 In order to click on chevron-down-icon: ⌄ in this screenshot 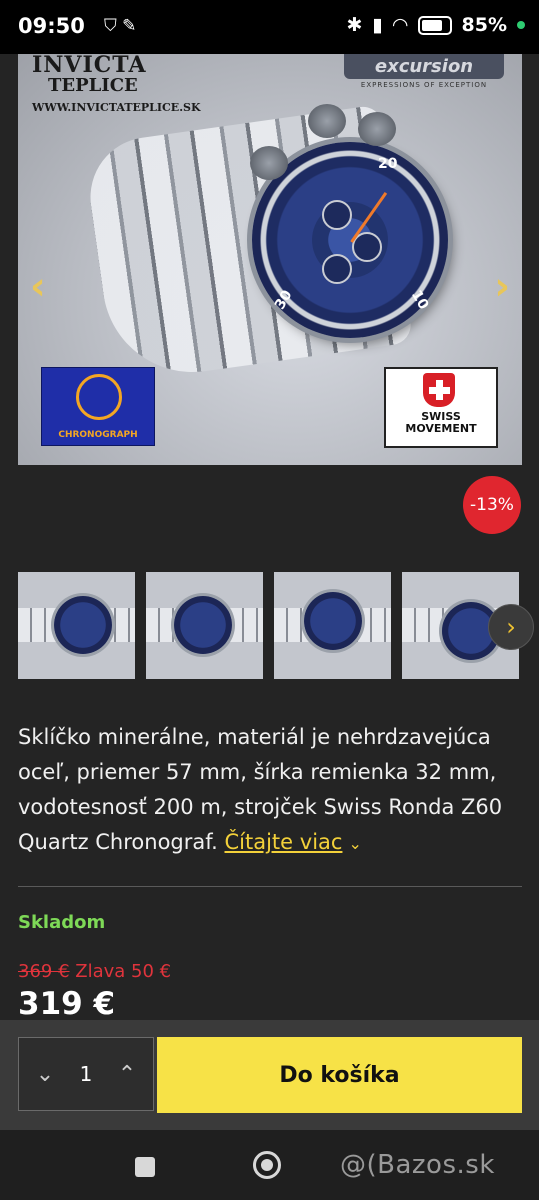, I will do `click(354, 843)`.